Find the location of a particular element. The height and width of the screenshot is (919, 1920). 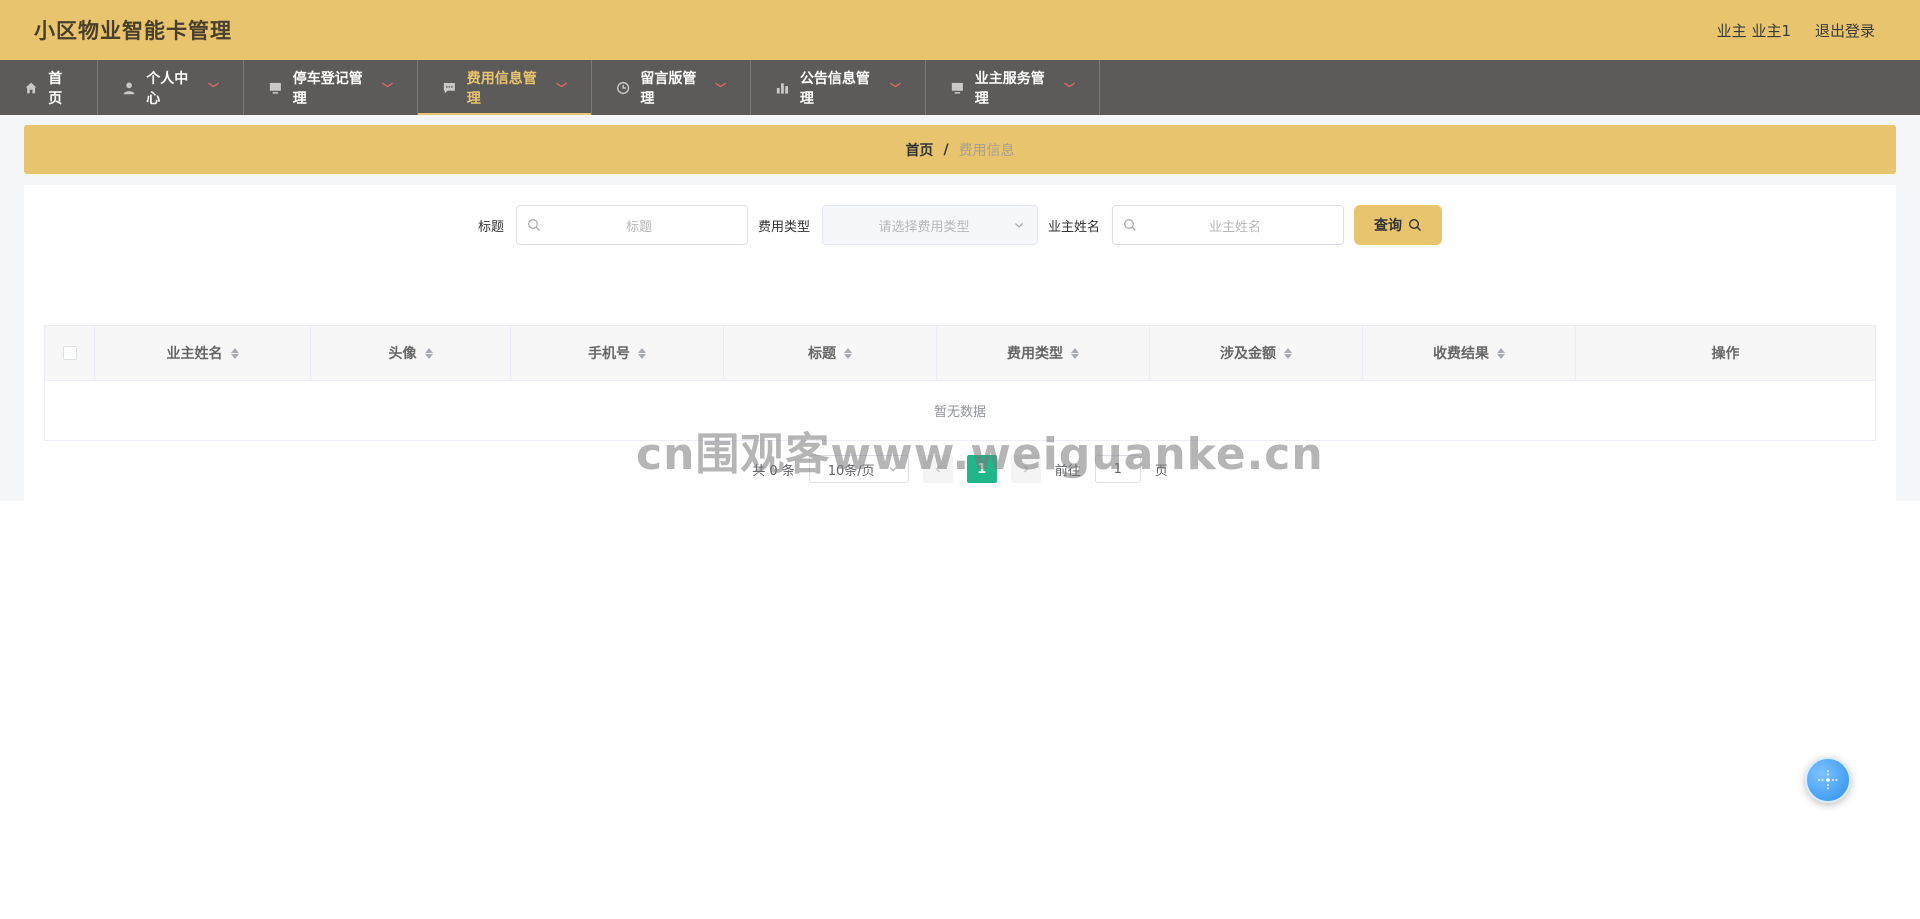

nav-item-label: 留言版管理 is located at coordinates (668, 88).